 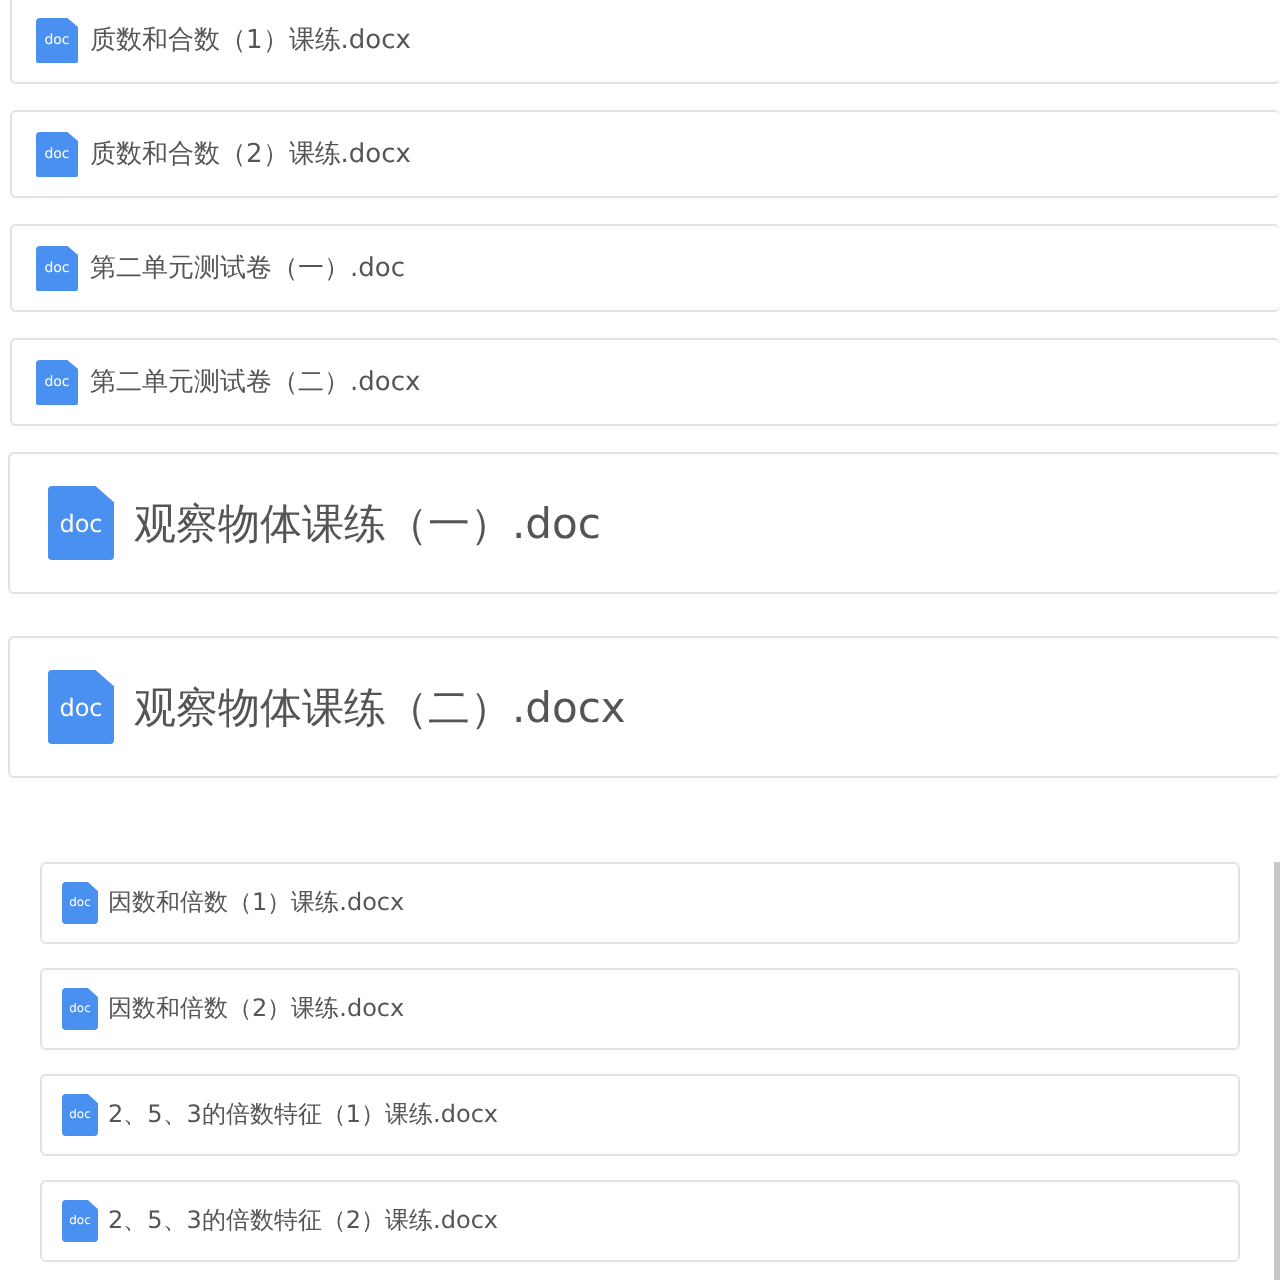 I want to click on file-name: 因数和倍数（1）课练.docx, so click(x=256, y=903).